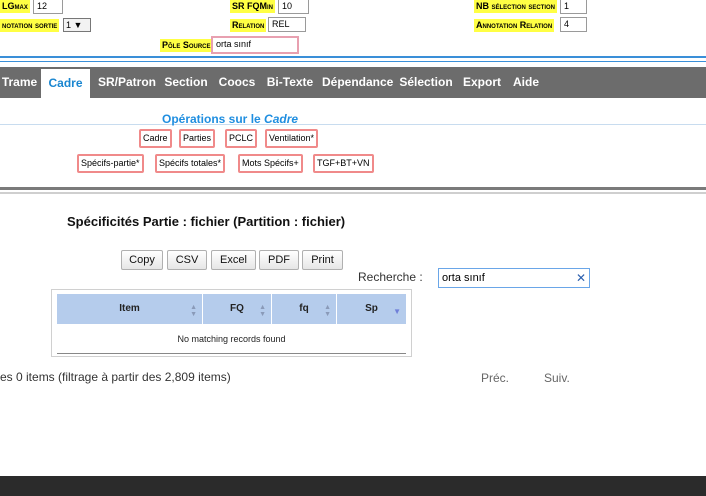  Describe the element at coordinates (65, 83) in the screenshot. I see `nav-cadre: Cadre` at that location.